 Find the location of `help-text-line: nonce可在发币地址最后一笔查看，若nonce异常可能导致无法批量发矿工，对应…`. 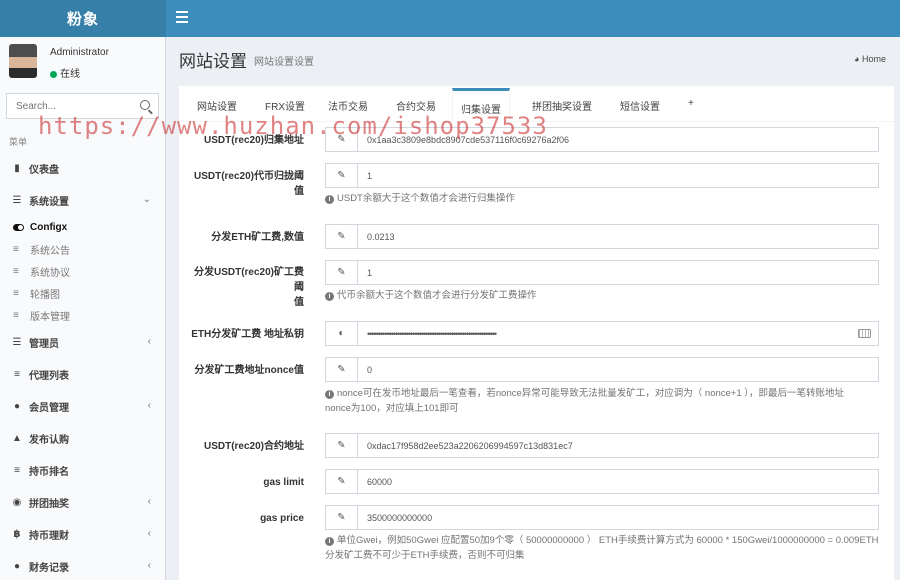

help-text-line: nonce可在发币地址最后一笔查看，若nonce异常可能导致无法批量发矿工，对应… is located at coordinates (591, 393).